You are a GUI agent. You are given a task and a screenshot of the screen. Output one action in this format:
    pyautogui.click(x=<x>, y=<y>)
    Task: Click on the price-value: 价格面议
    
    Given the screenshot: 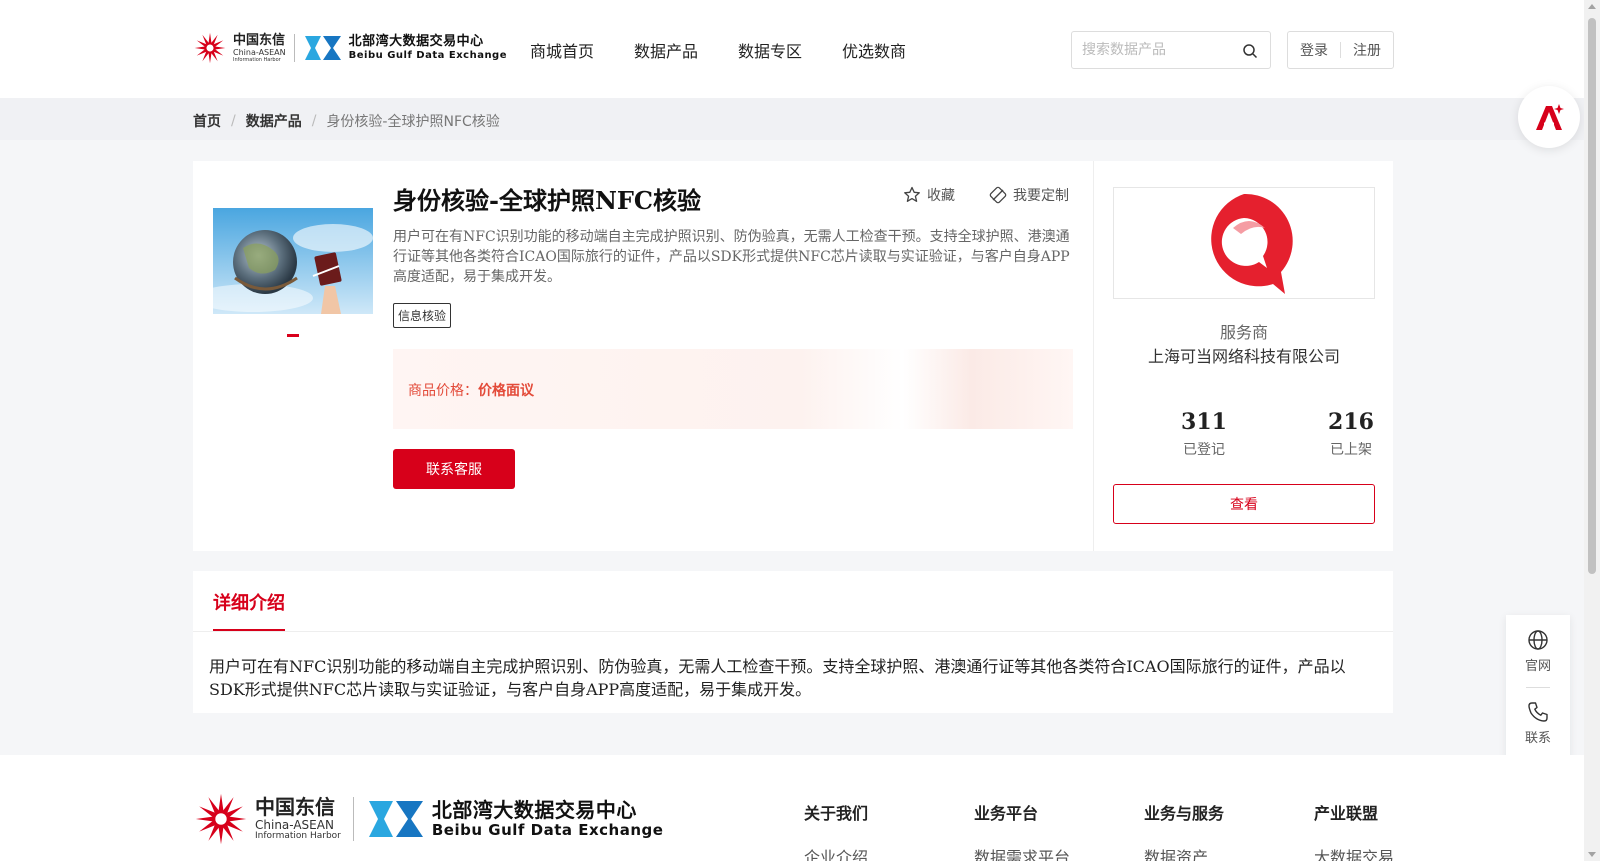 What is the action you would take?
    pyautogui.click(x=506, y=391)
    